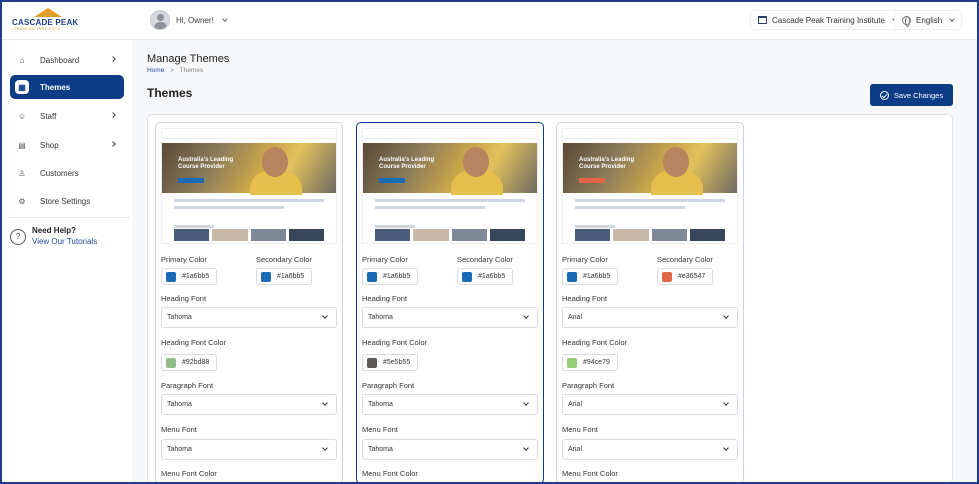  I want to click on gear-icon: ⚙, so click(22, 201).